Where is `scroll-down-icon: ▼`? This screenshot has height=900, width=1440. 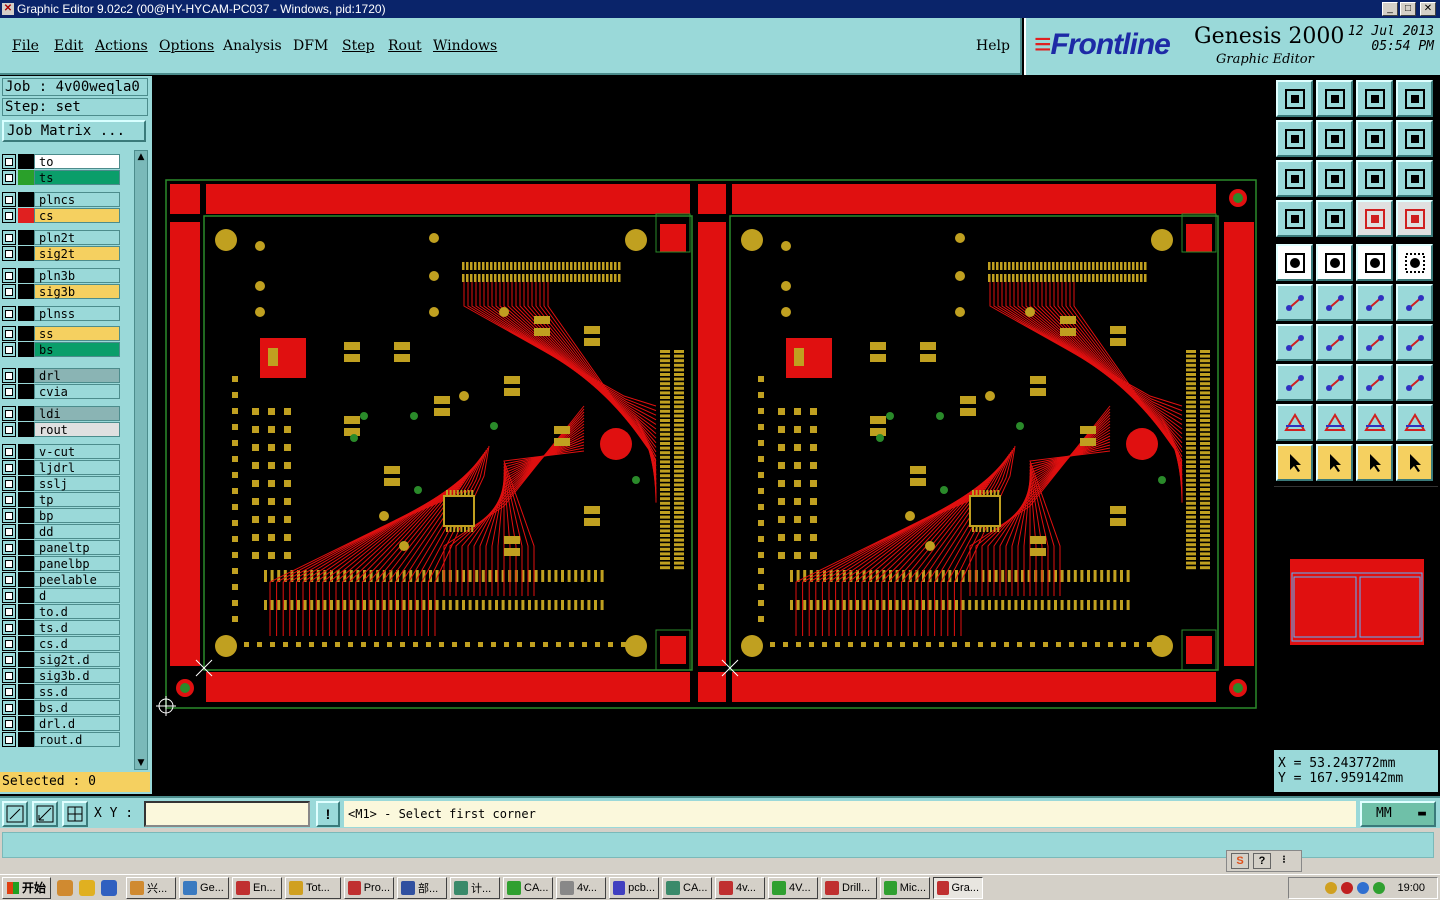 scroll-down-icon: ▼ is located at coordinates (141, 763).